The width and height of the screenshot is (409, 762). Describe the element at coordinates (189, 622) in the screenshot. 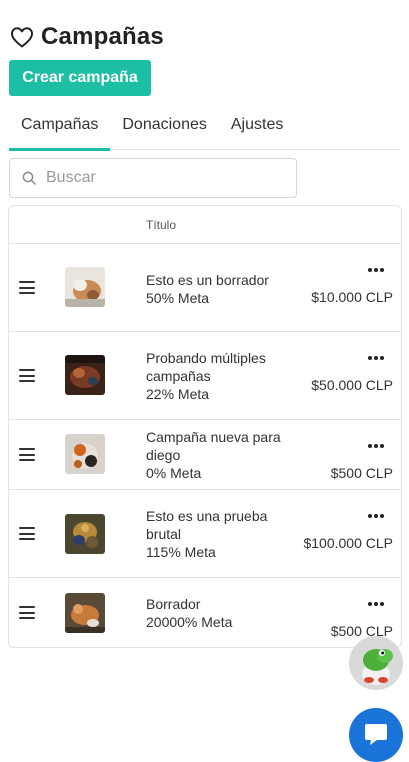

I see `campaign-goal: 20000% Meta` at that location.